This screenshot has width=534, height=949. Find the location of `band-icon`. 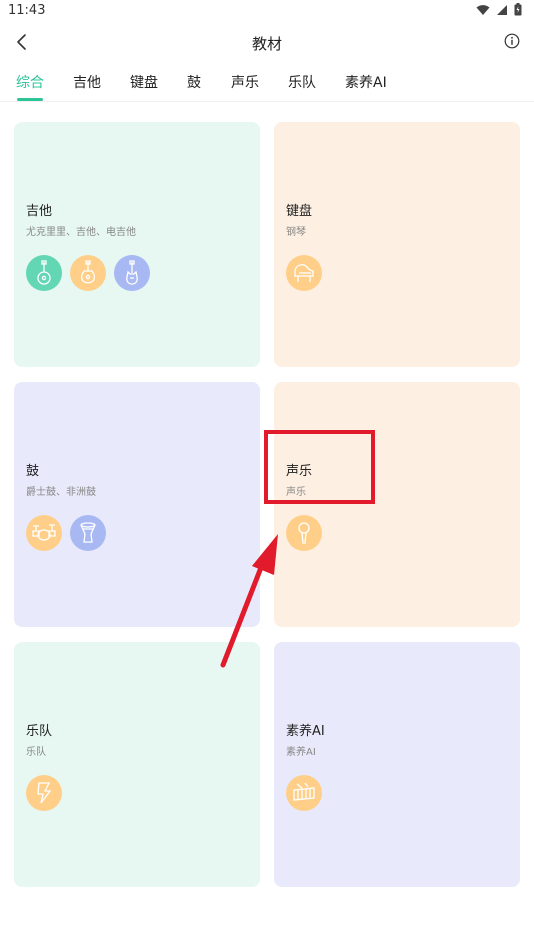

band-icon is located at coordinates (44, 793).